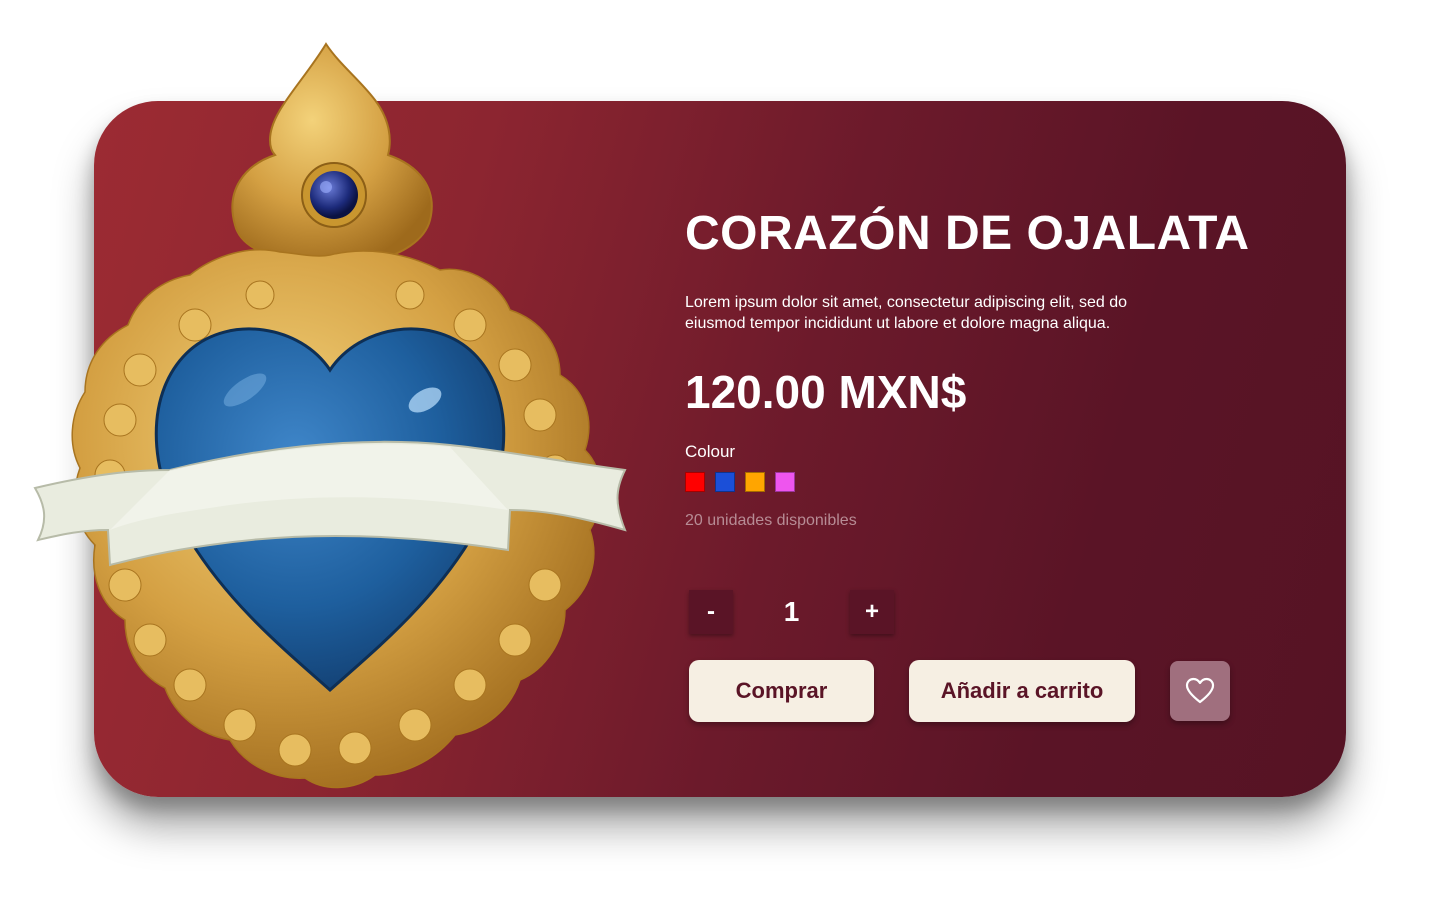 Image resolution: width=1440 pixels, height=900 pixels. I want to click on quantity-stepper: - 1 +, so click(791, 612).